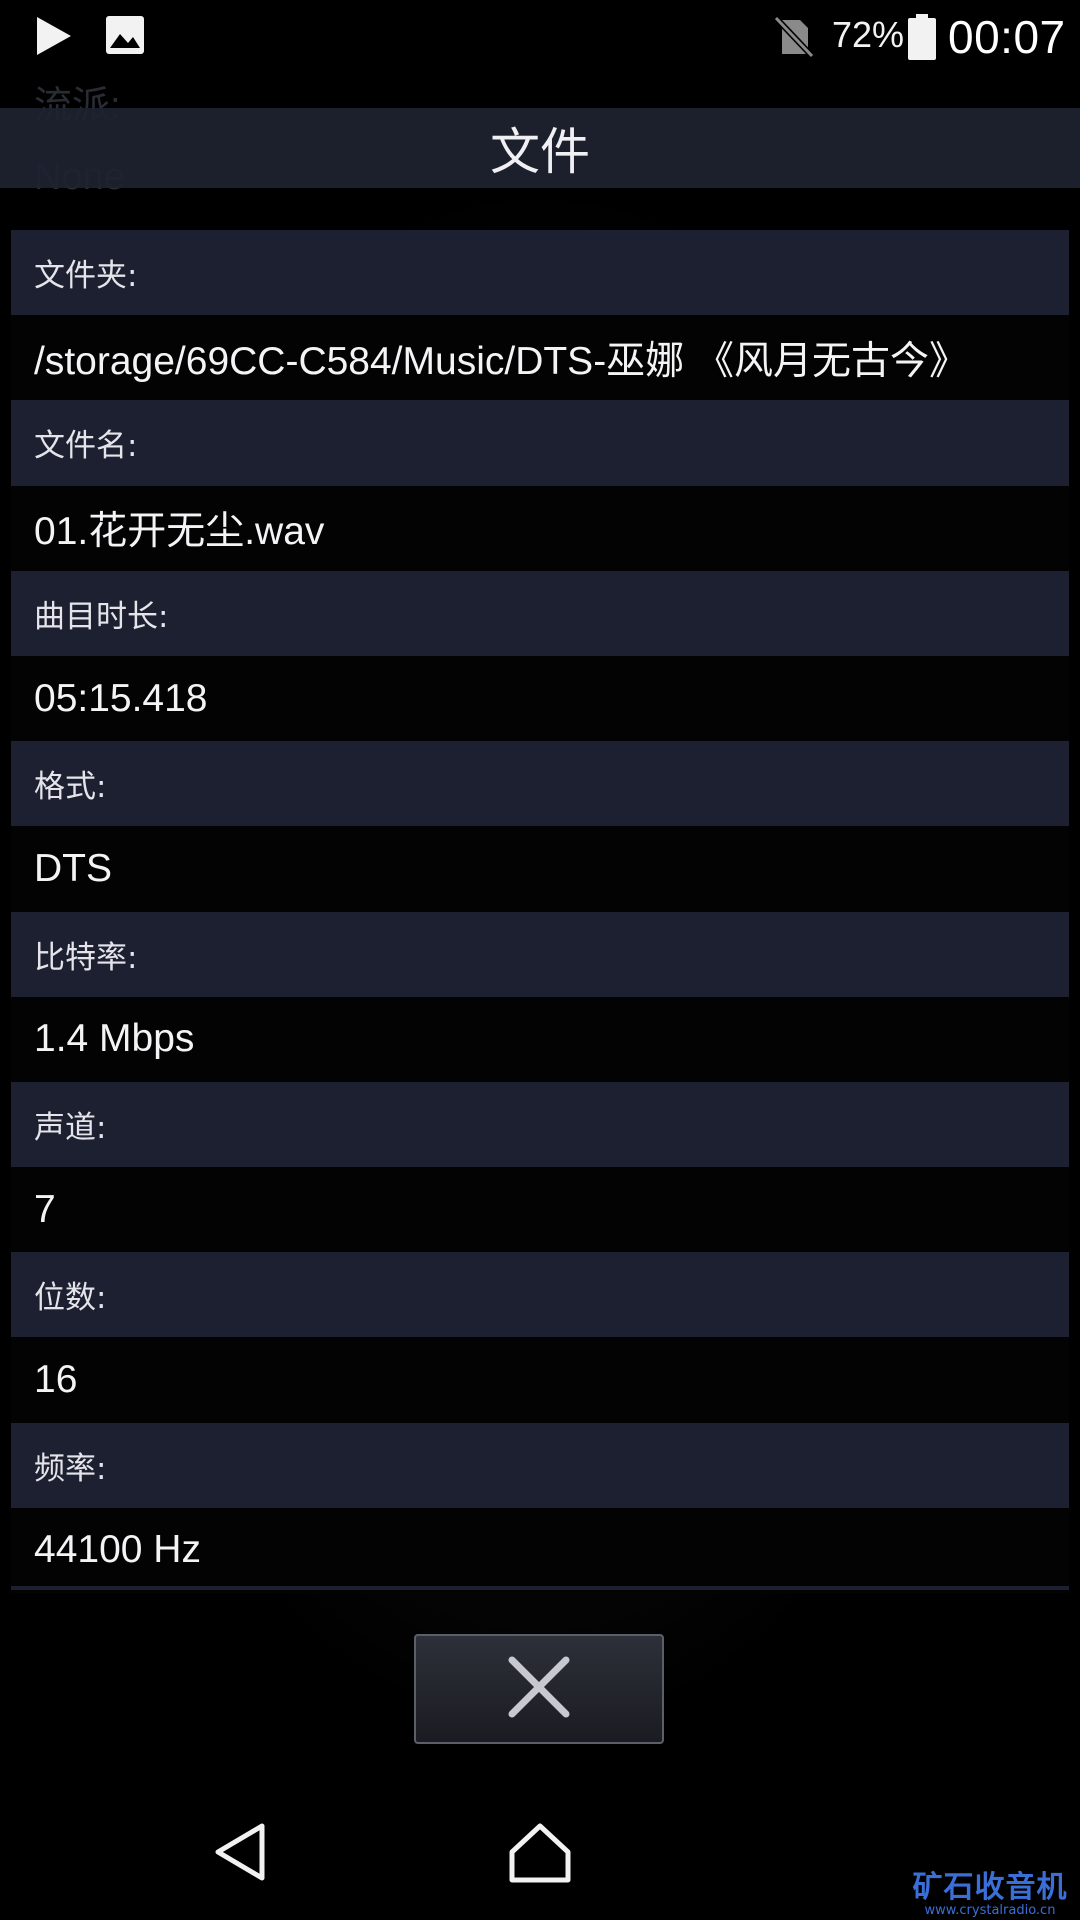 This screenshot has width=1080, height=1920. Describe the element at coordinates (540, 152) in the screenshot. I see `dialog-title: 文件` at that location.